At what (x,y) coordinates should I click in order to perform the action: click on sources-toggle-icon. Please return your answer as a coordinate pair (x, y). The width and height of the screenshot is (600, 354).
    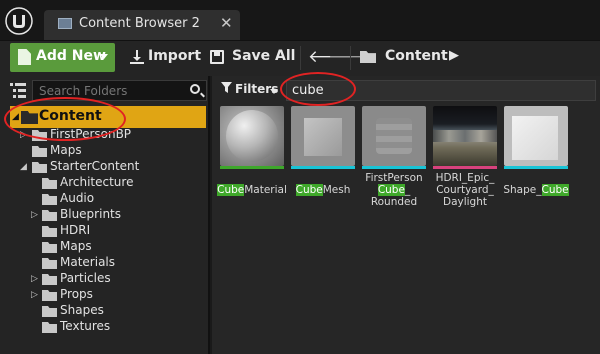
    Looking at the image, I should click on (18, 90).